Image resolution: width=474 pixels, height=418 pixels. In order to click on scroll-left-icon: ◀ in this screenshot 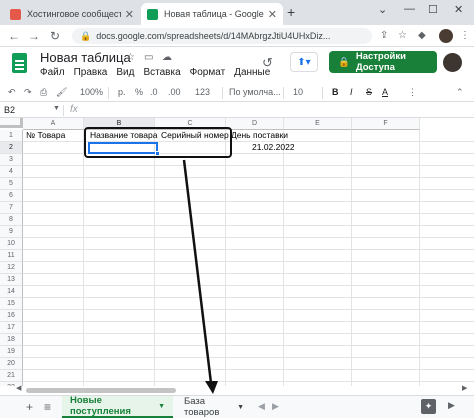, I will do `click(18, 388)`.